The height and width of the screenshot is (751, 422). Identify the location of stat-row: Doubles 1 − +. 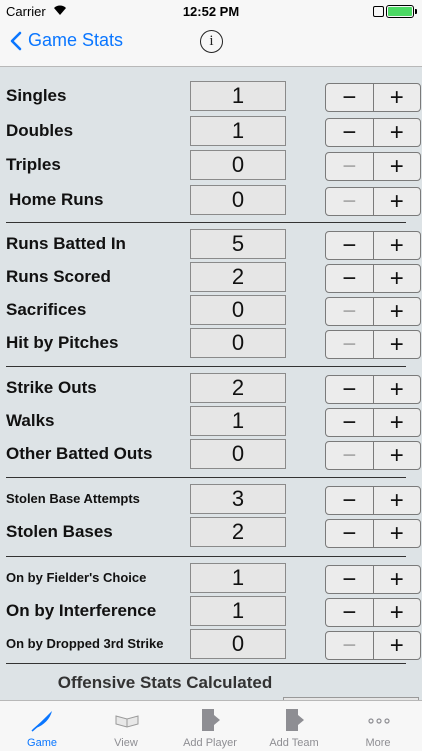
(211, 131).